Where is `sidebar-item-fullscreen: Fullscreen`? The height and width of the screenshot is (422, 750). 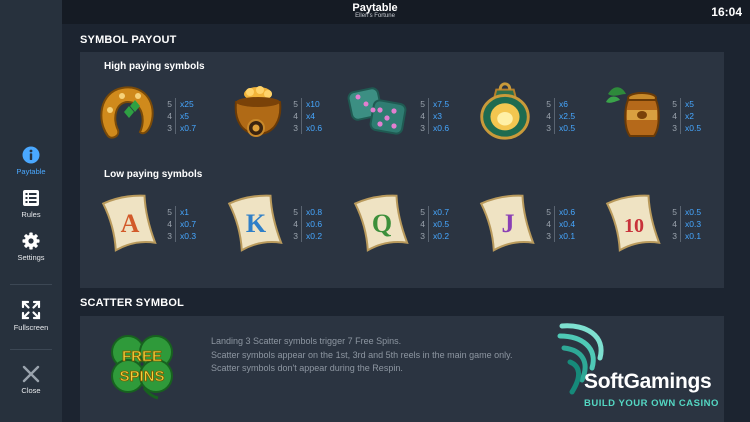 sidebar-item-fullscreen: Fullscreen is located at coordinates (31, 316).